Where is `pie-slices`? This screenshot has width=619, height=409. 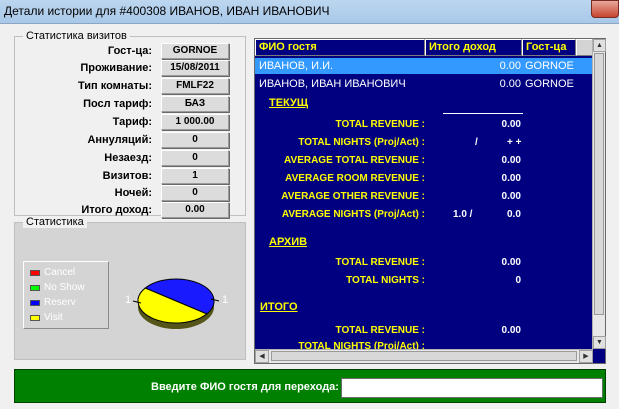
pie-slices is located at coordinates (176, 301).